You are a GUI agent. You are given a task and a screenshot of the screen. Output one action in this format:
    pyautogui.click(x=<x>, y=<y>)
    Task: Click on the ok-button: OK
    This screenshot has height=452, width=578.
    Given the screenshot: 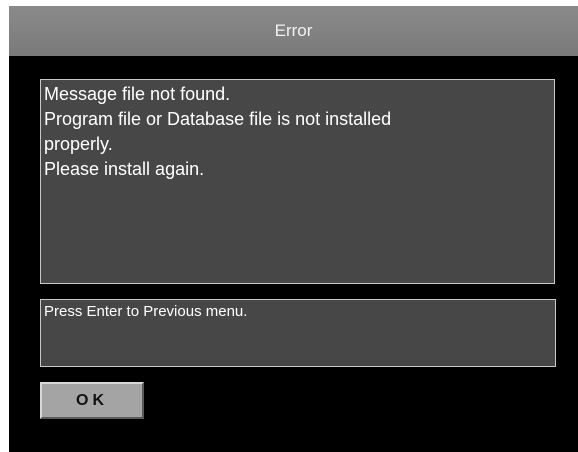 What is the action you would take?
    pyautogui.click(x=92, y=400)
    